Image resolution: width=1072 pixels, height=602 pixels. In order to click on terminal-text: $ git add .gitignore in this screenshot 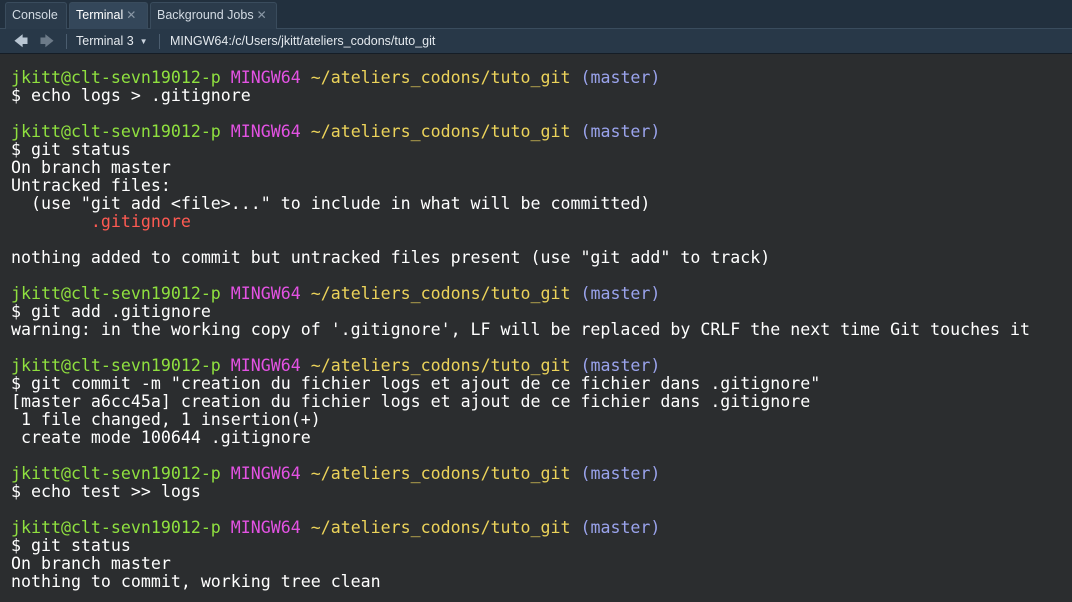, I will do `click(111, 311)`.